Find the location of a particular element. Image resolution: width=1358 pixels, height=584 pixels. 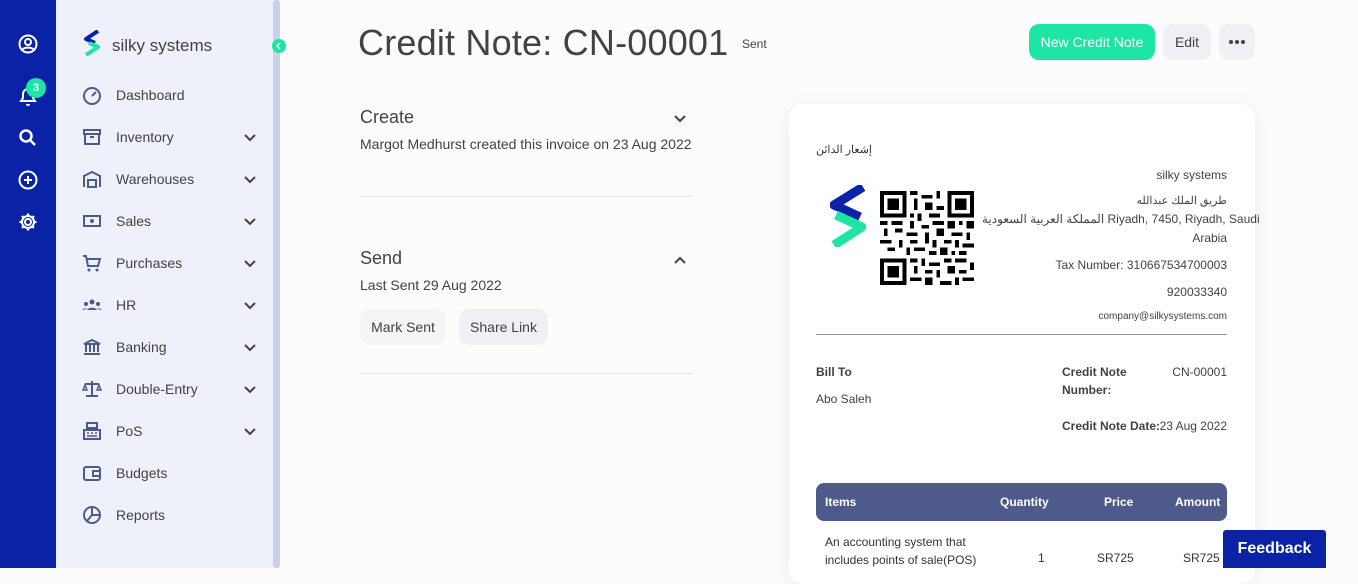

sidebar-item-purchases: Purchases is located at coordinates (170, 263).